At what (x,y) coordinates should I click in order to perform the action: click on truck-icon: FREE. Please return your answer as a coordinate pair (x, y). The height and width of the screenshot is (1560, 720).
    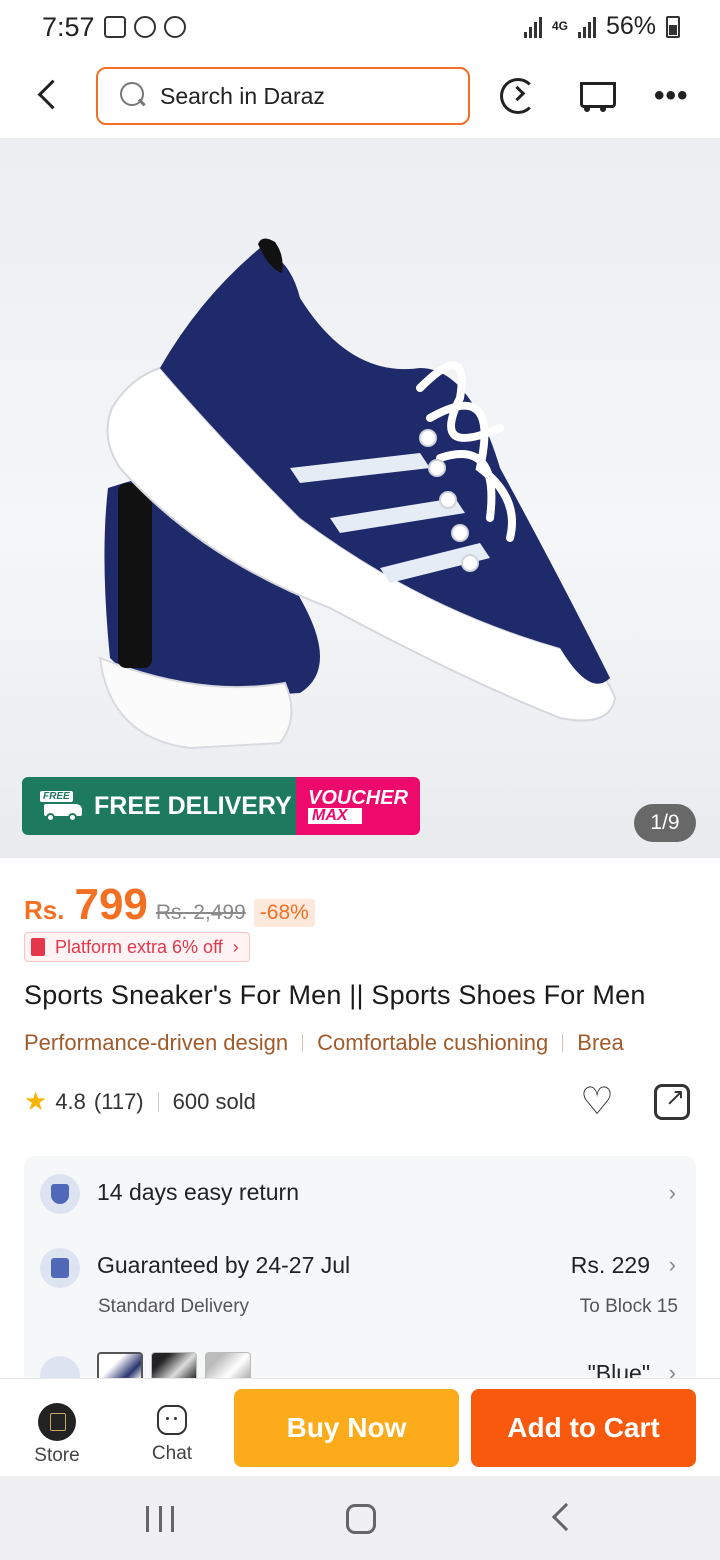
    Looking at the image, I should click on (60, 806).